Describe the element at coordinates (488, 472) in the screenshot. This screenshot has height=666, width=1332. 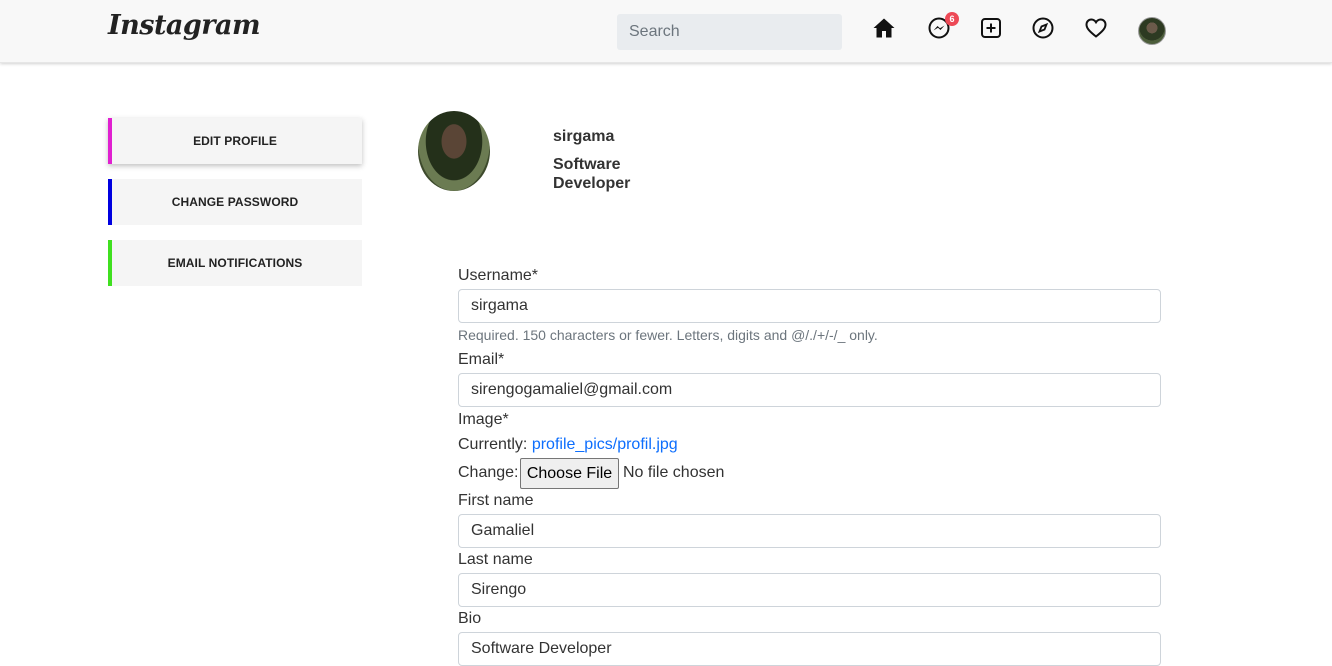
I see `change-label: Change:` at that location.